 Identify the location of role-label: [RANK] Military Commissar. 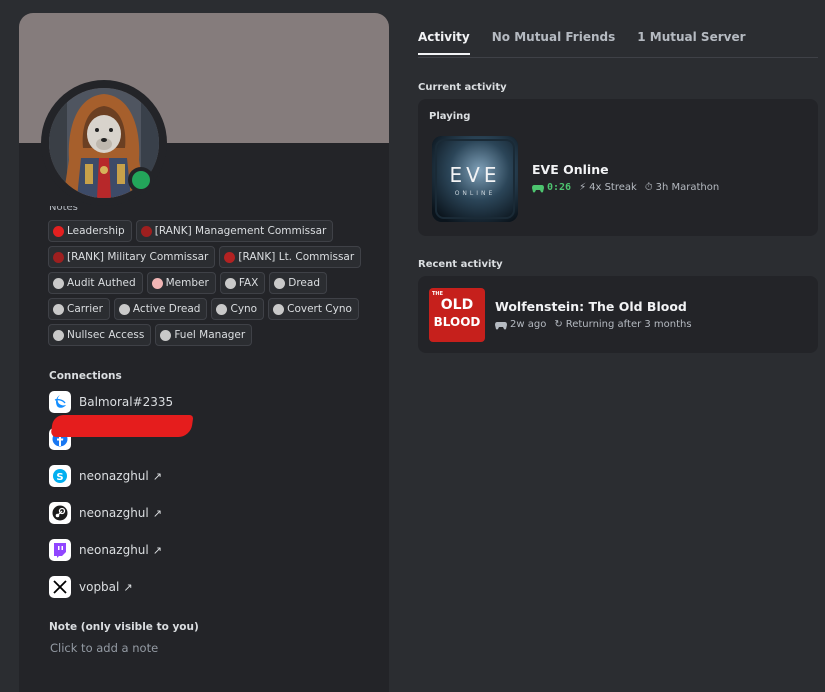
(138, 257).